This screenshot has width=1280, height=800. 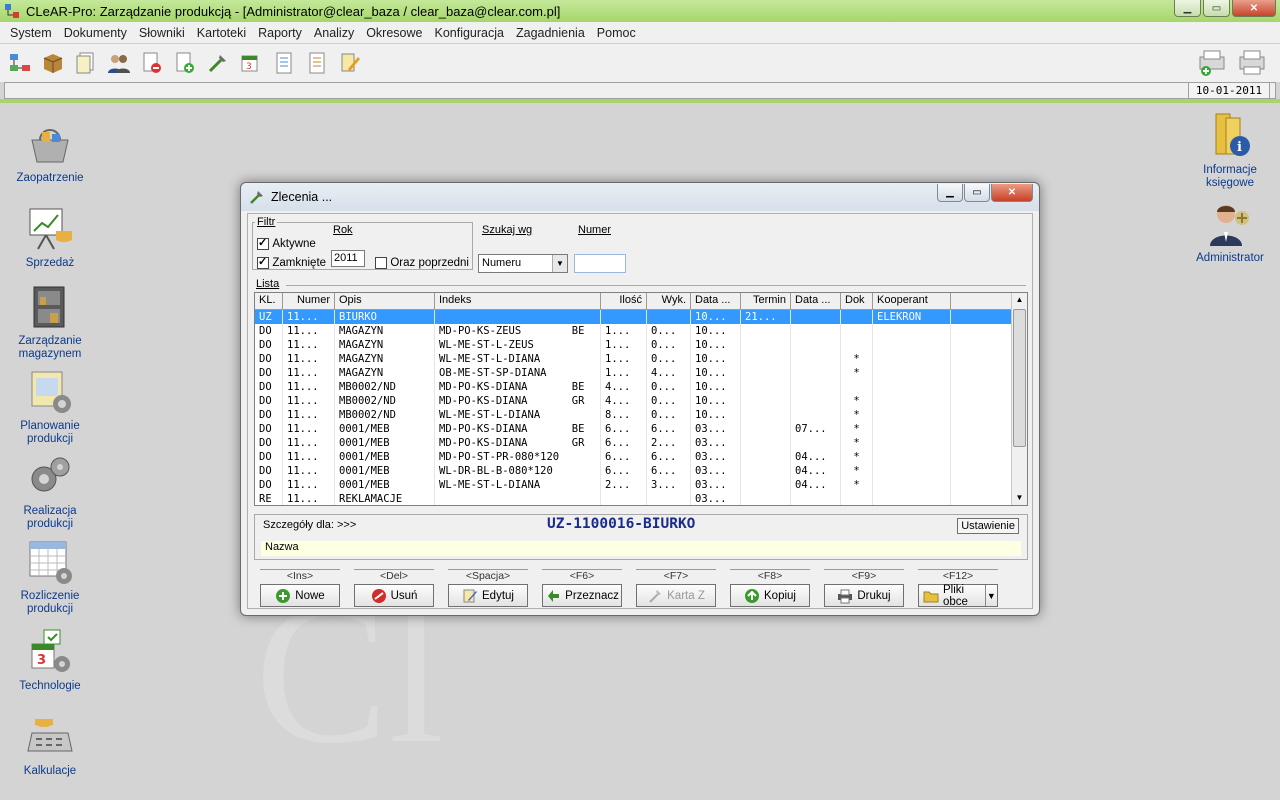 What do you see at coordinates (1216, 8) in the screenshot?
I see `maximize-button: ▭` at bounding box center [1216, 8].